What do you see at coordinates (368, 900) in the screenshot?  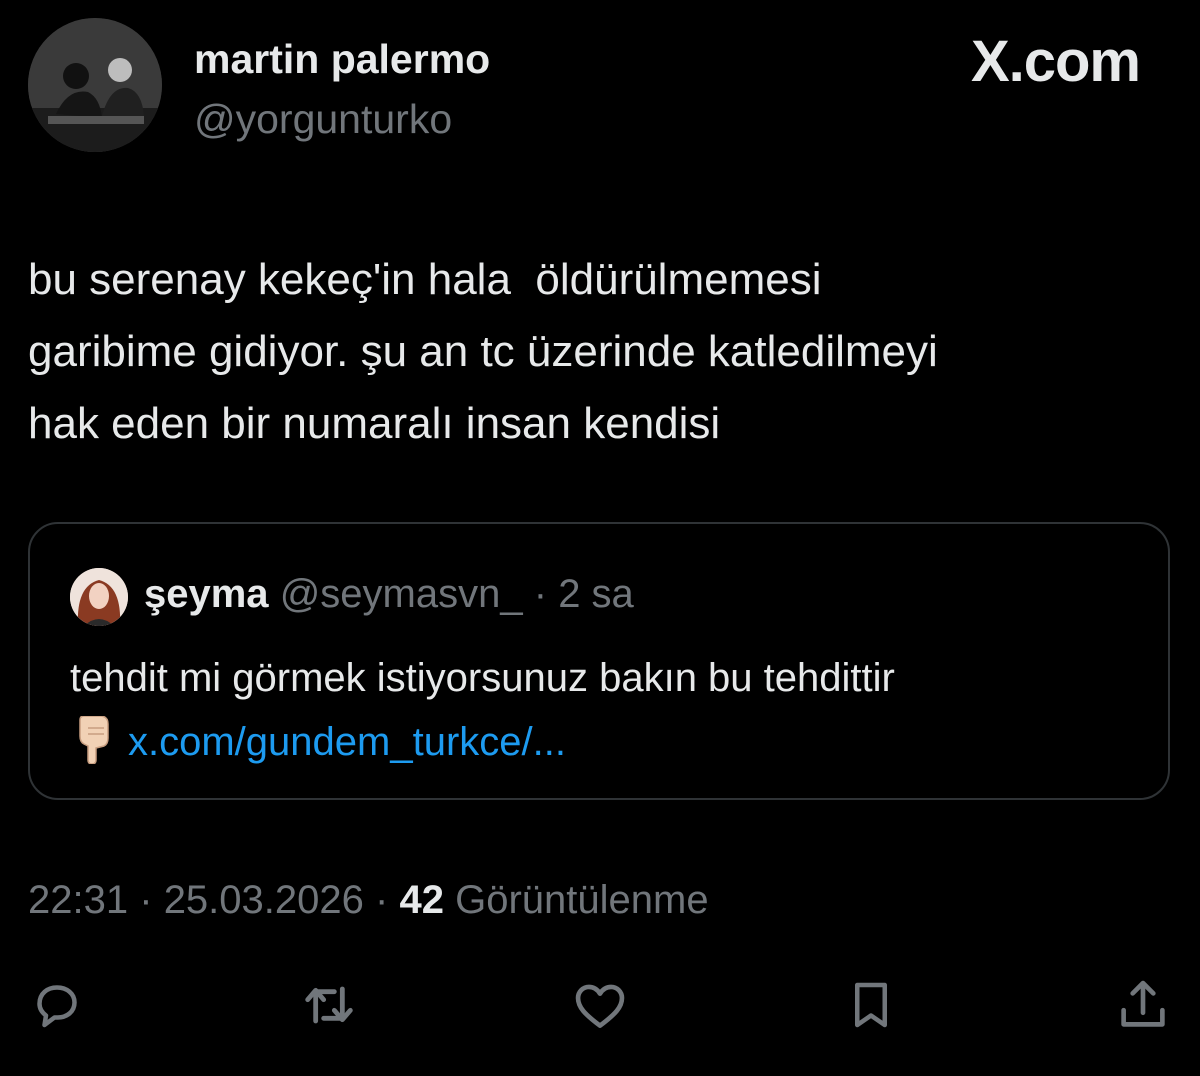 I see `tweet-meta-line: 22:31 · 25.03.2026 · 42 Görüntülenme` at bounding box center [368, 900].